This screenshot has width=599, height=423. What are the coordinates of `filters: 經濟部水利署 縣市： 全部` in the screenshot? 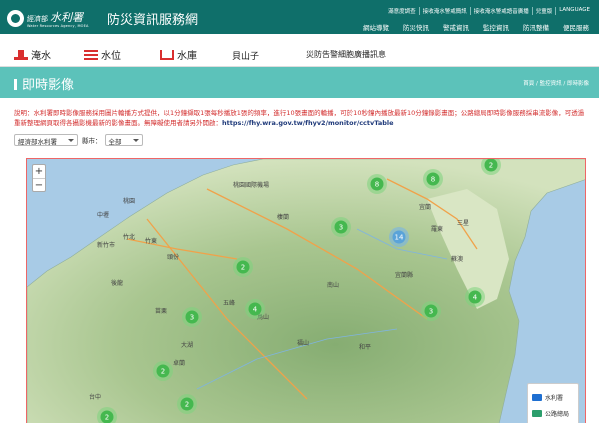 It's located at (78, 140).